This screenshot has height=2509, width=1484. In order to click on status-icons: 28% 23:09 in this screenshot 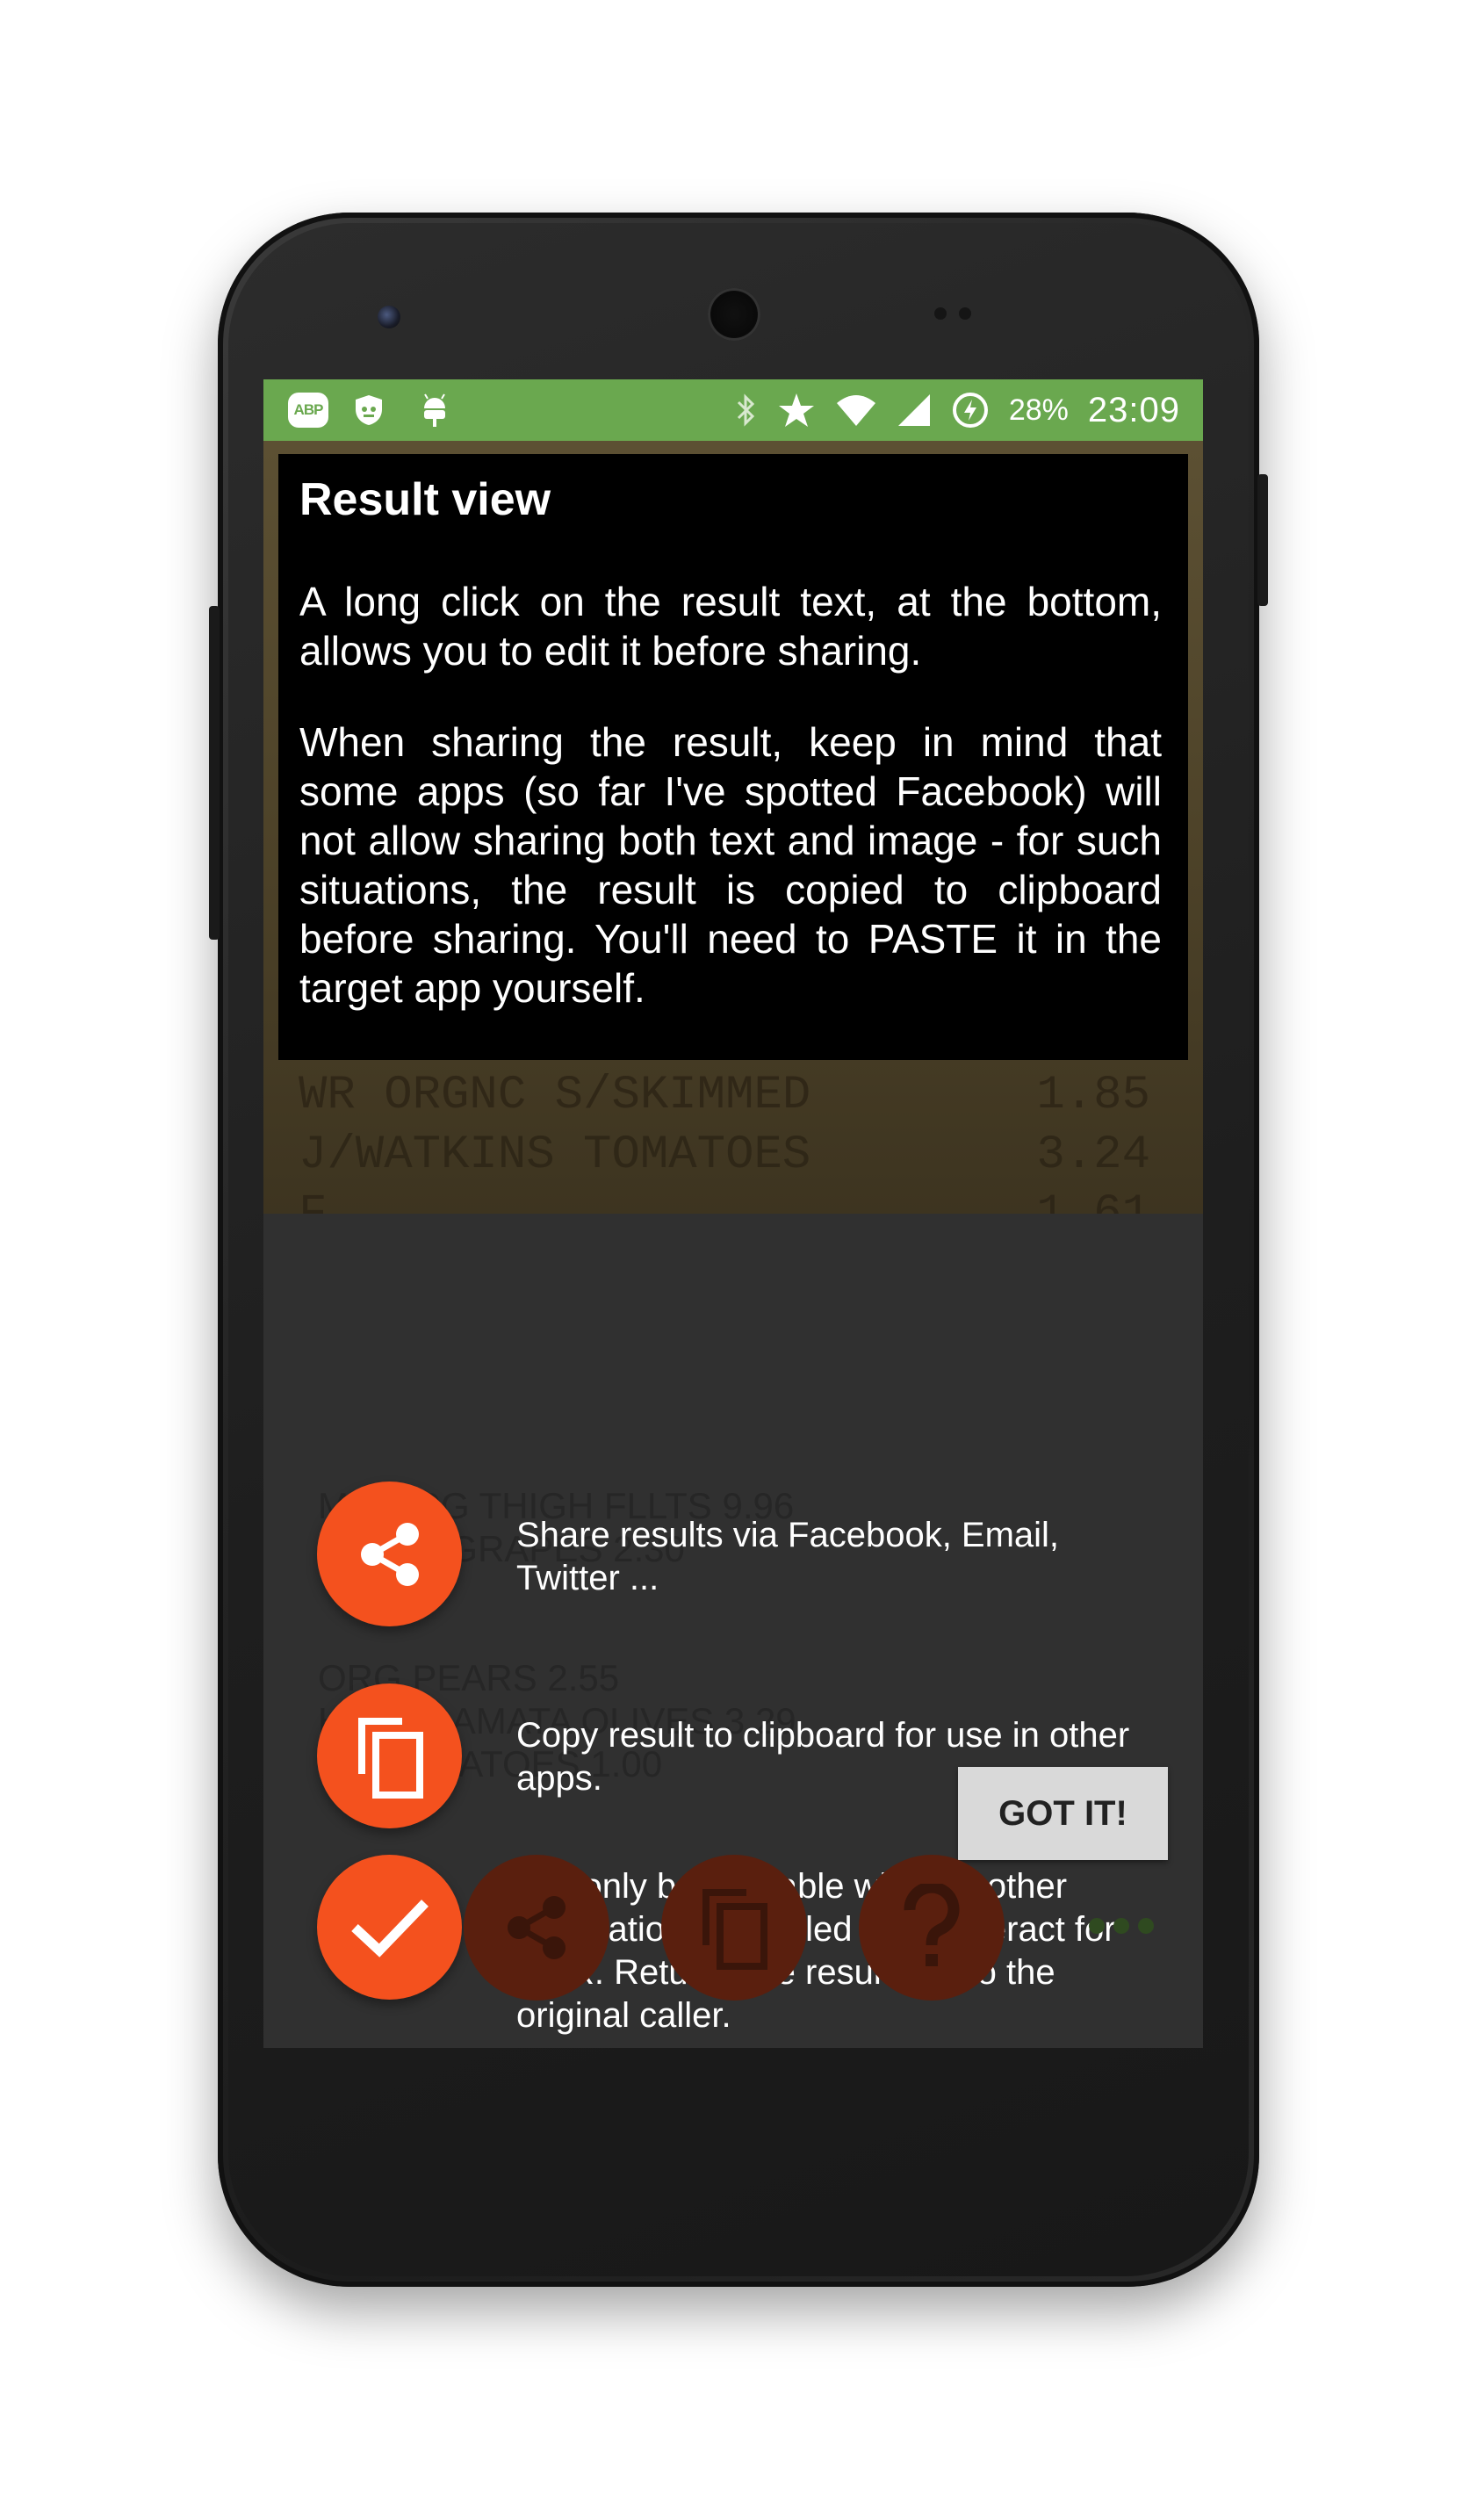, I will do `click(957, 410)`.